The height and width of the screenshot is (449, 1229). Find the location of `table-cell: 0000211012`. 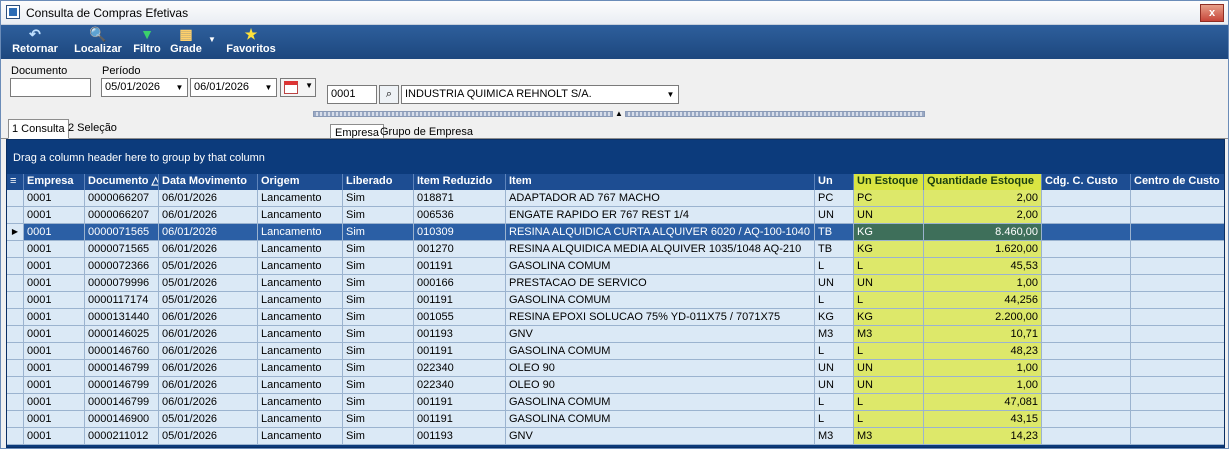

table-cell: 0000211012 is located at coordinates (122, 436).